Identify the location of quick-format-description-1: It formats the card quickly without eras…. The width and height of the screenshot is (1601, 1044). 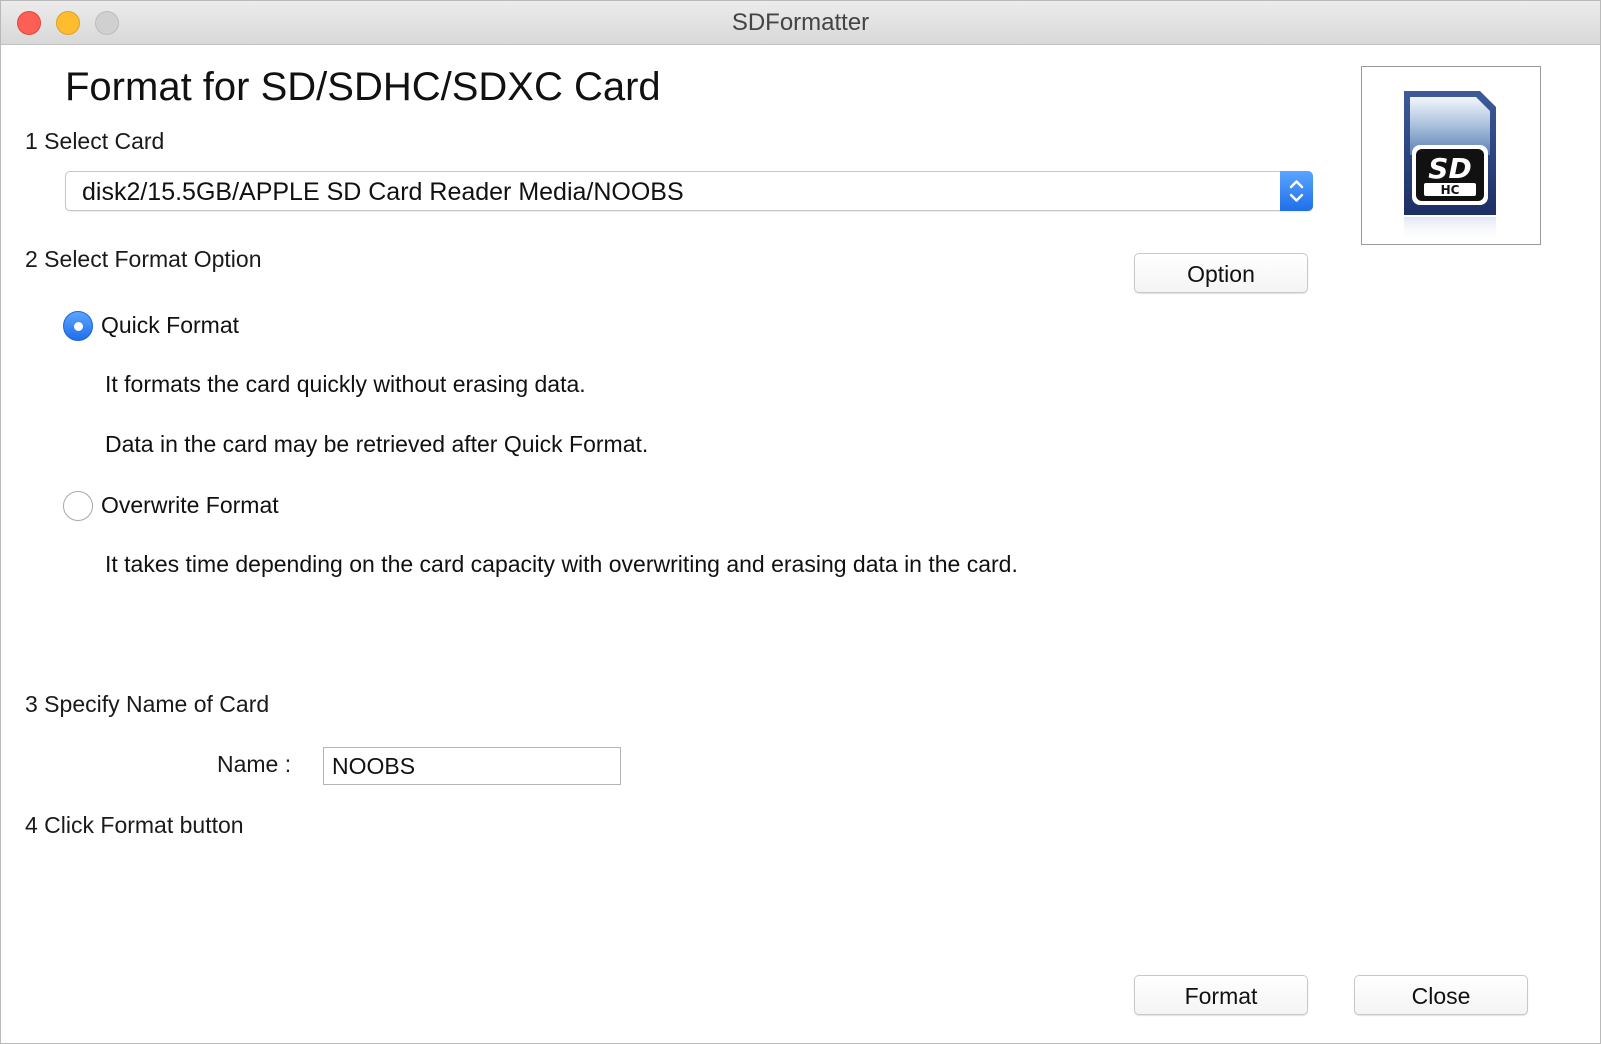
(345, 384).